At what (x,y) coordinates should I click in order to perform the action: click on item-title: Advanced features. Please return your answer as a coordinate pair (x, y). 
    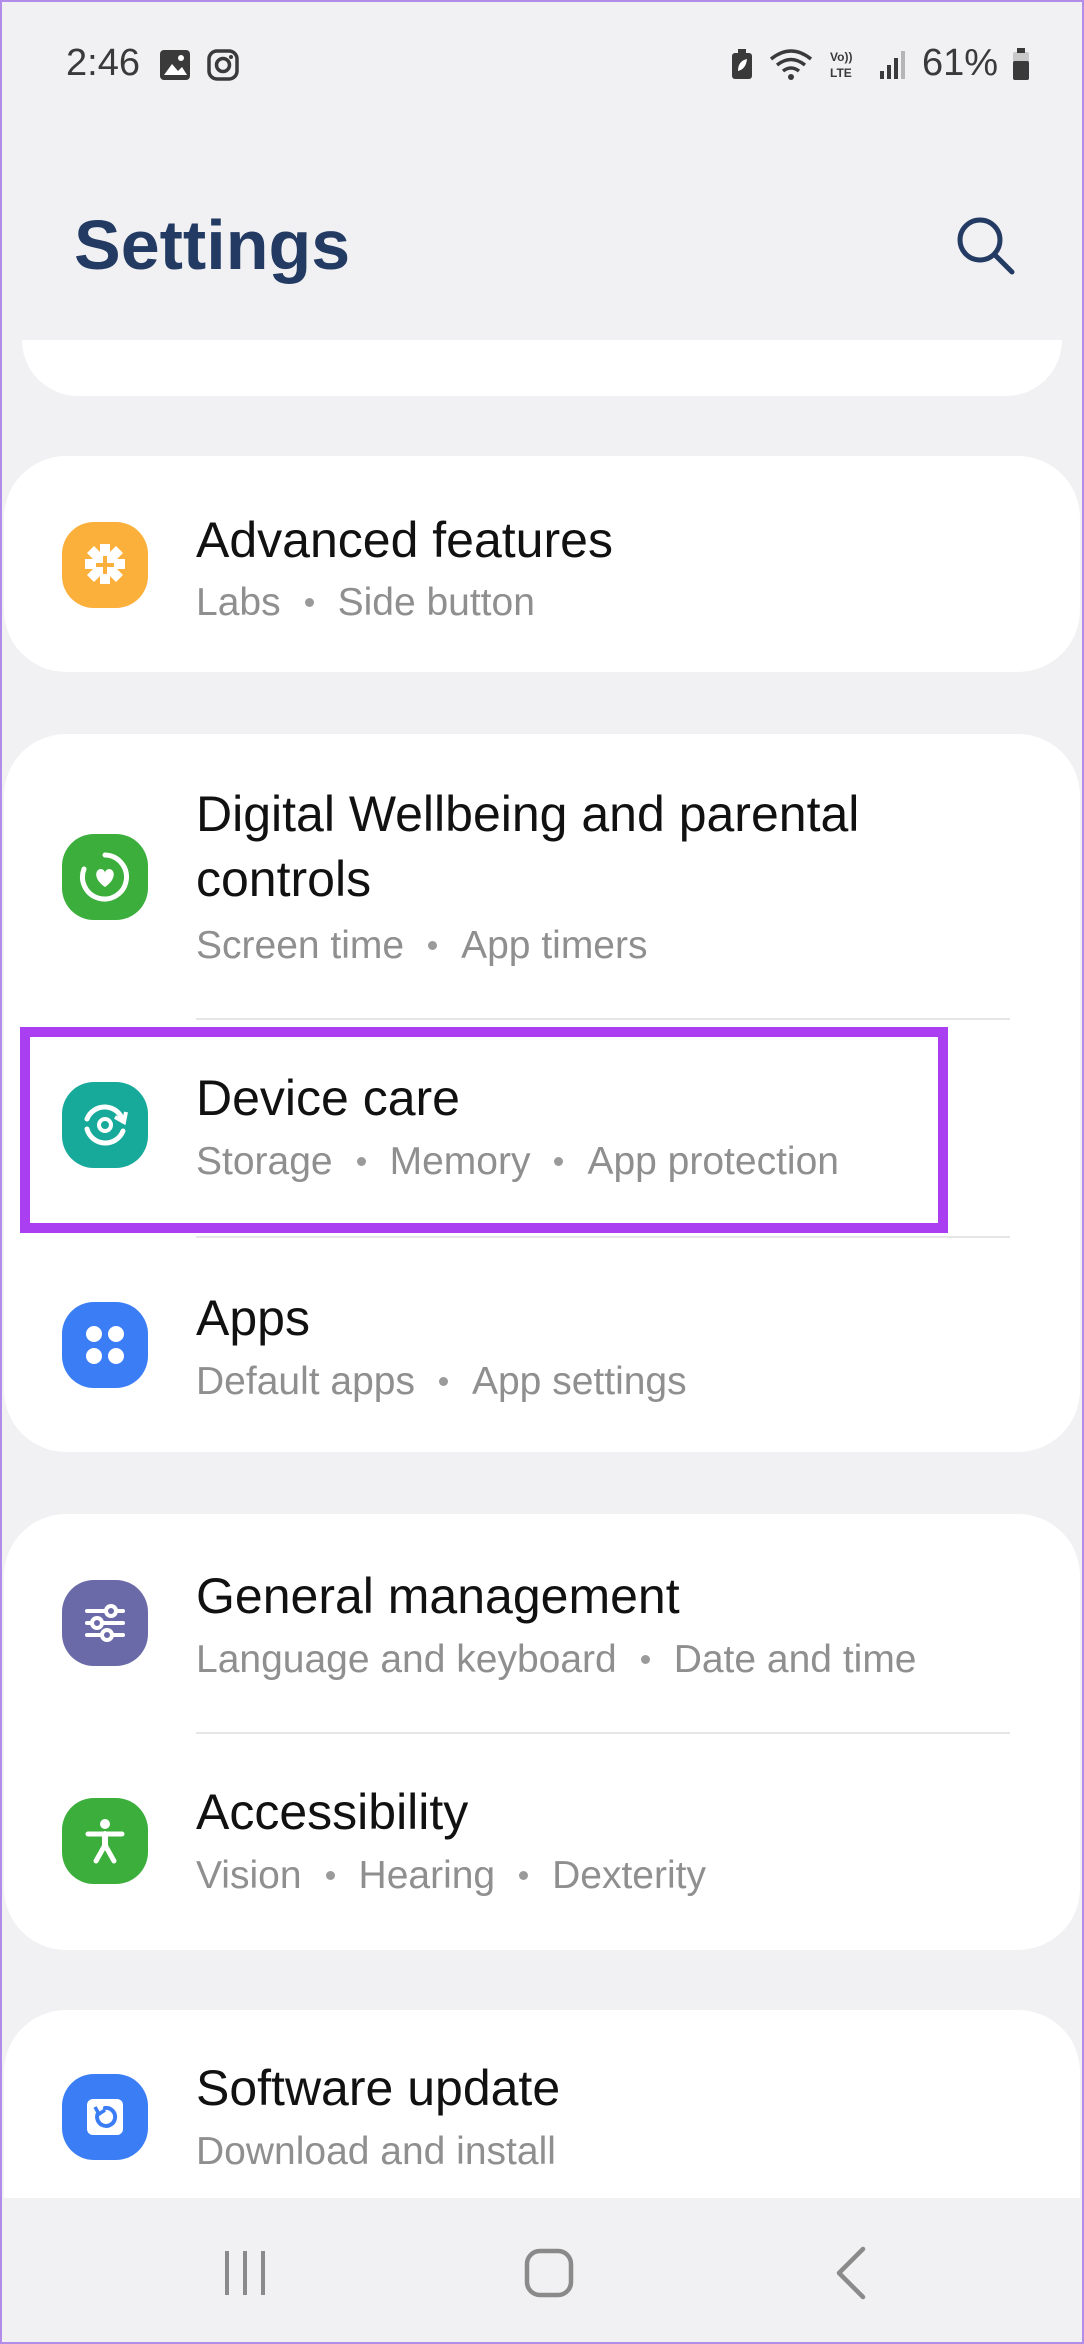
    Looking at the image, I should click on (404, 540).